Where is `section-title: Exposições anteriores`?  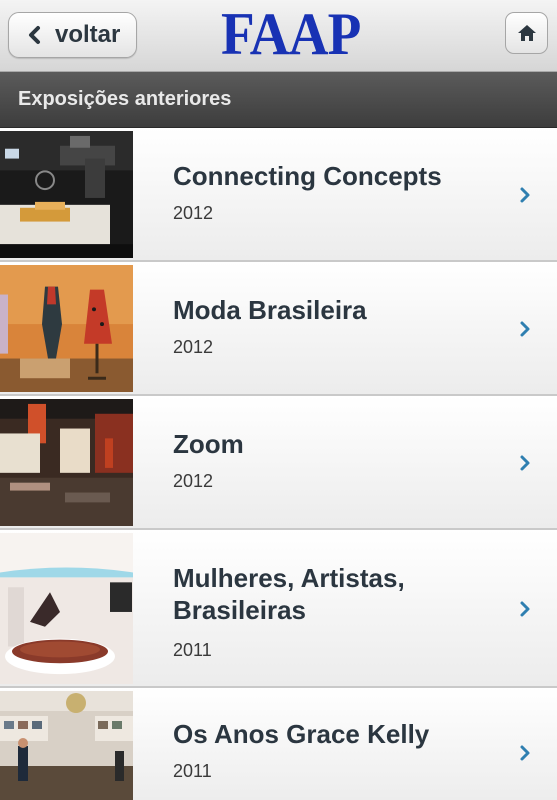 section-title: Exposições anteriores is located at coordinates (125, 99).